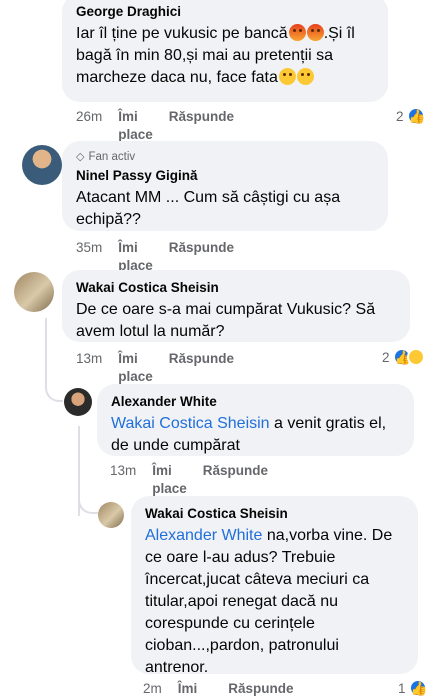 The width and height of the screenshot is (440, 700). Describe the element at coordinates (255, 401) in the screenshot. I see `comment-author: Alexander White` at that location.